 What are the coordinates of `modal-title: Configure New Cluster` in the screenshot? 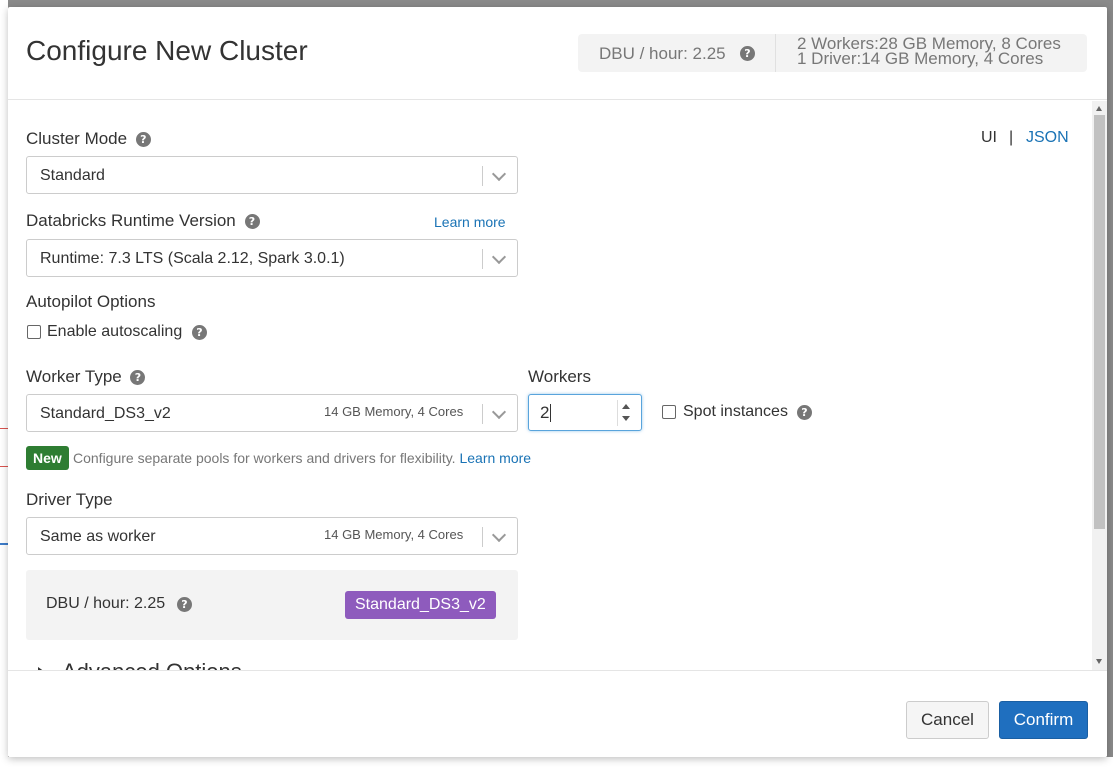 It's located at (167, 50).